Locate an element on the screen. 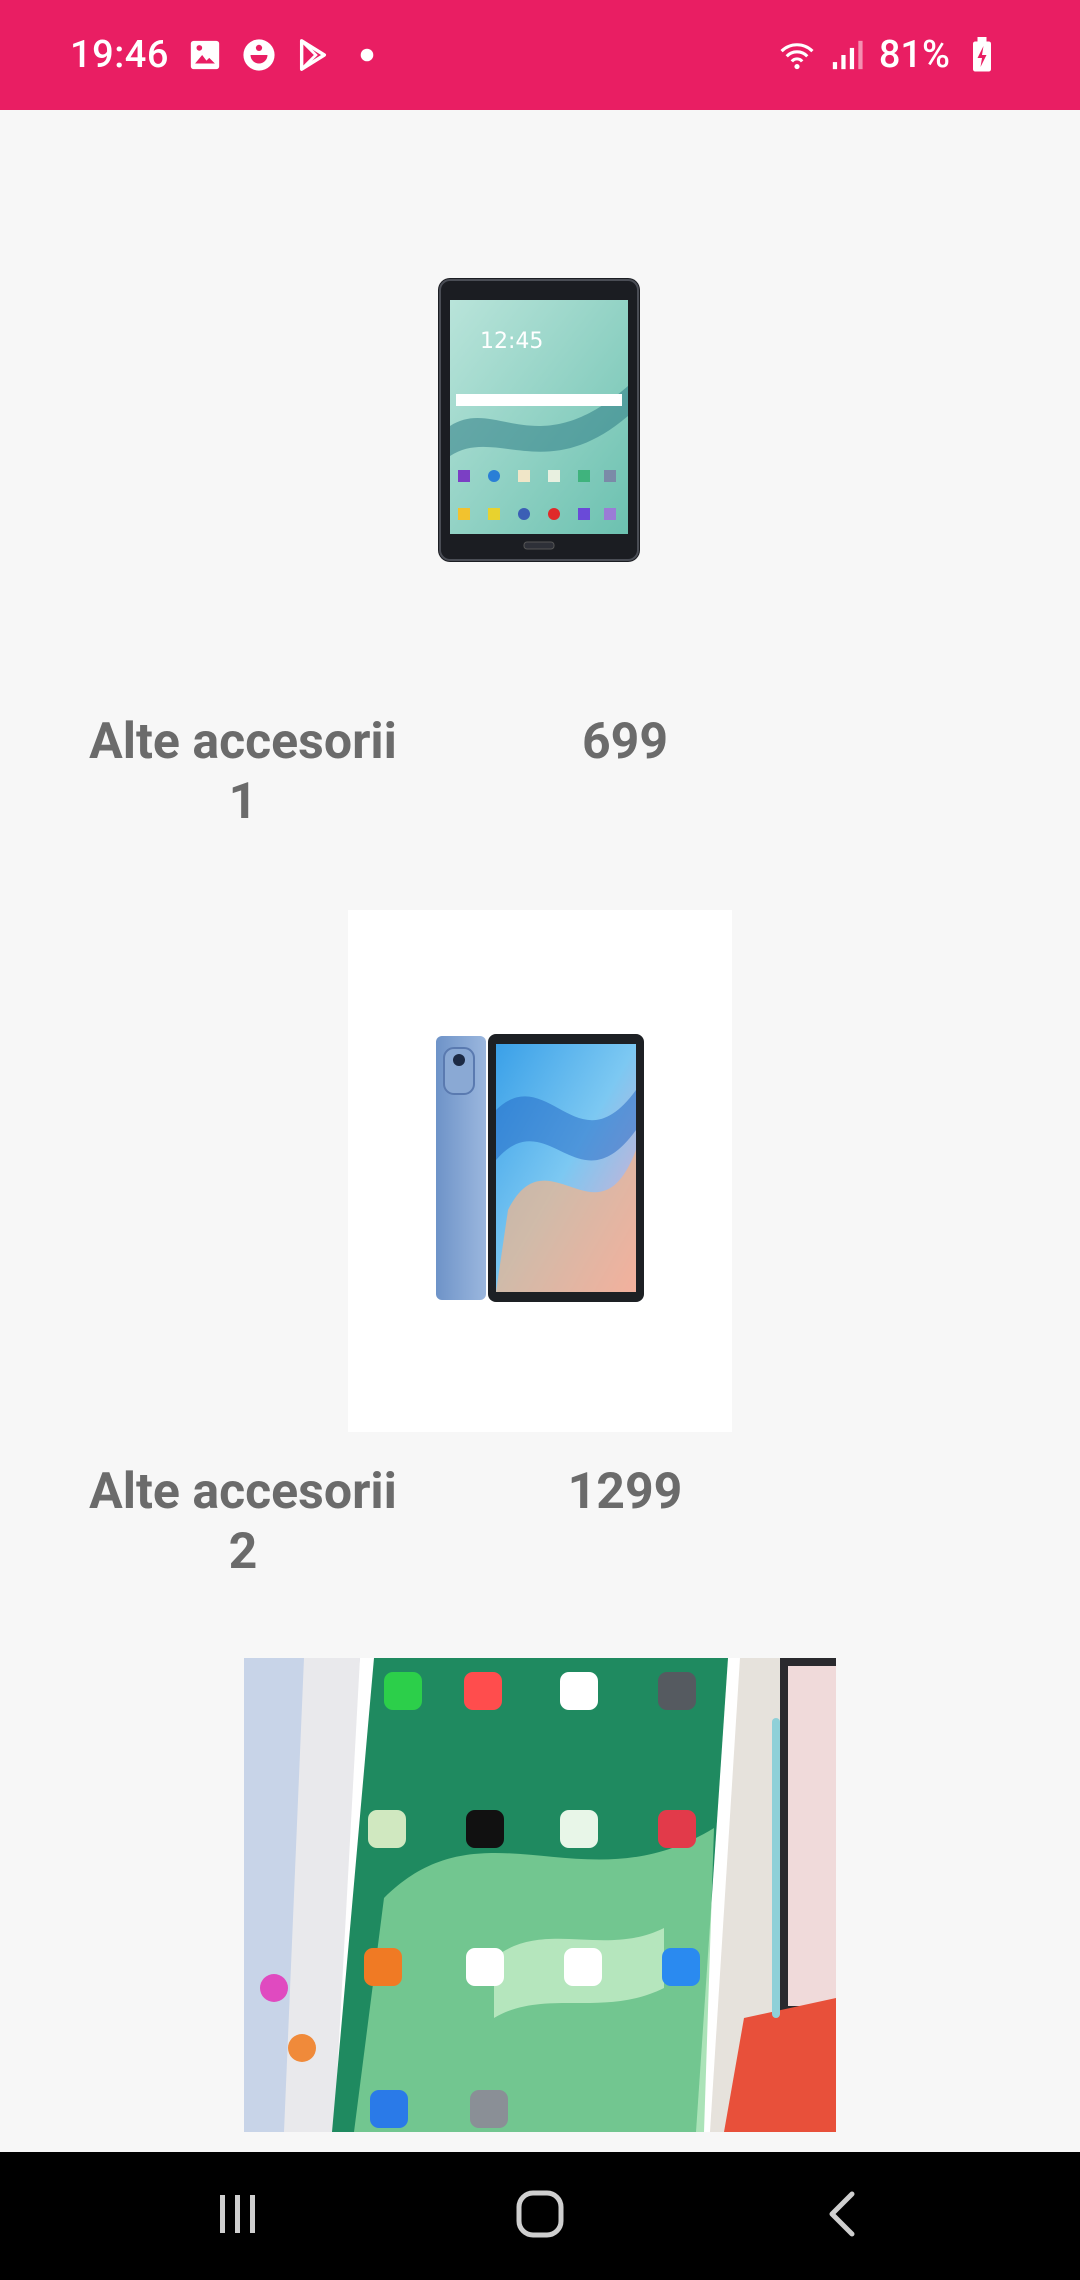 This screenshot has width=1080, height=2280. wifi-icon is located at coordinates (797, 55).